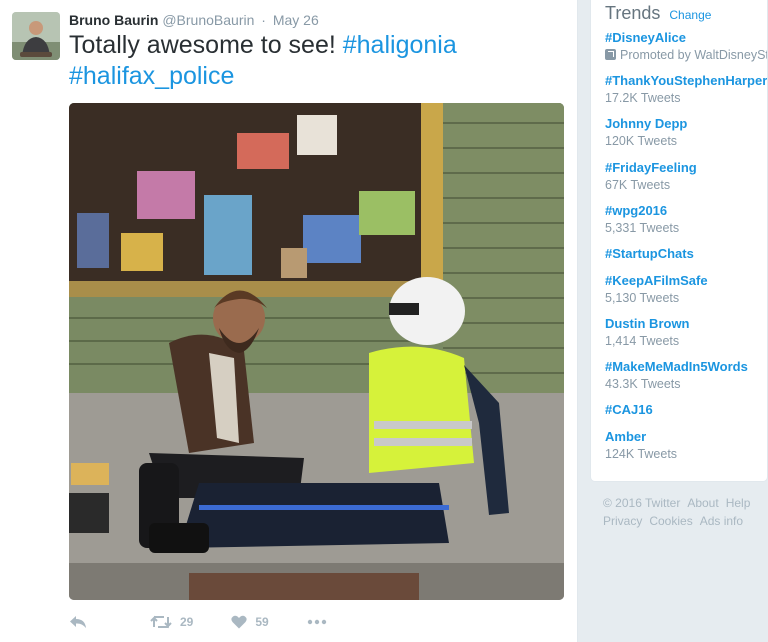 The height and width of the screenshot is (642, 768). Describe the element at coordinates (656, 281) in the screenshot. I see `trend-name: #KeepAFilmSafe` at that location.